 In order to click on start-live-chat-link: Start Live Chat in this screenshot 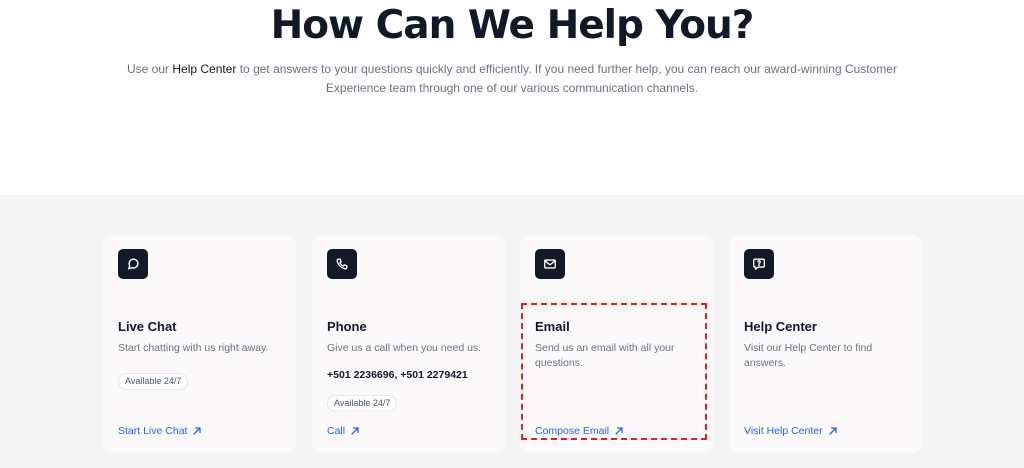, I will do `click(160, 431)`.